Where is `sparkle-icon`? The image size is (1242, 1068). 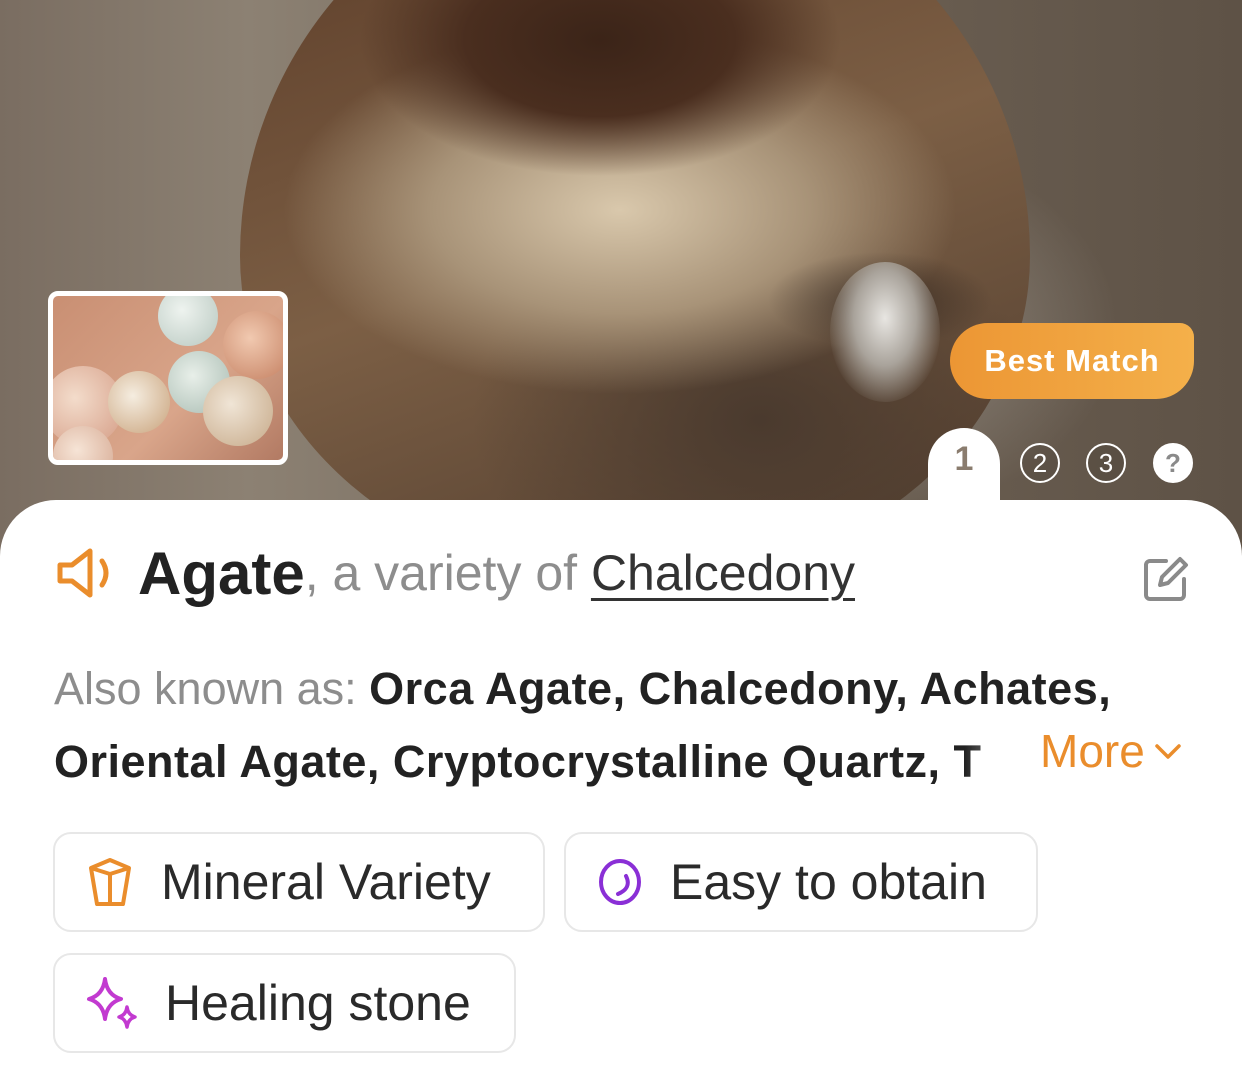
sparkle-icon is located at coordinates (112, 1003).